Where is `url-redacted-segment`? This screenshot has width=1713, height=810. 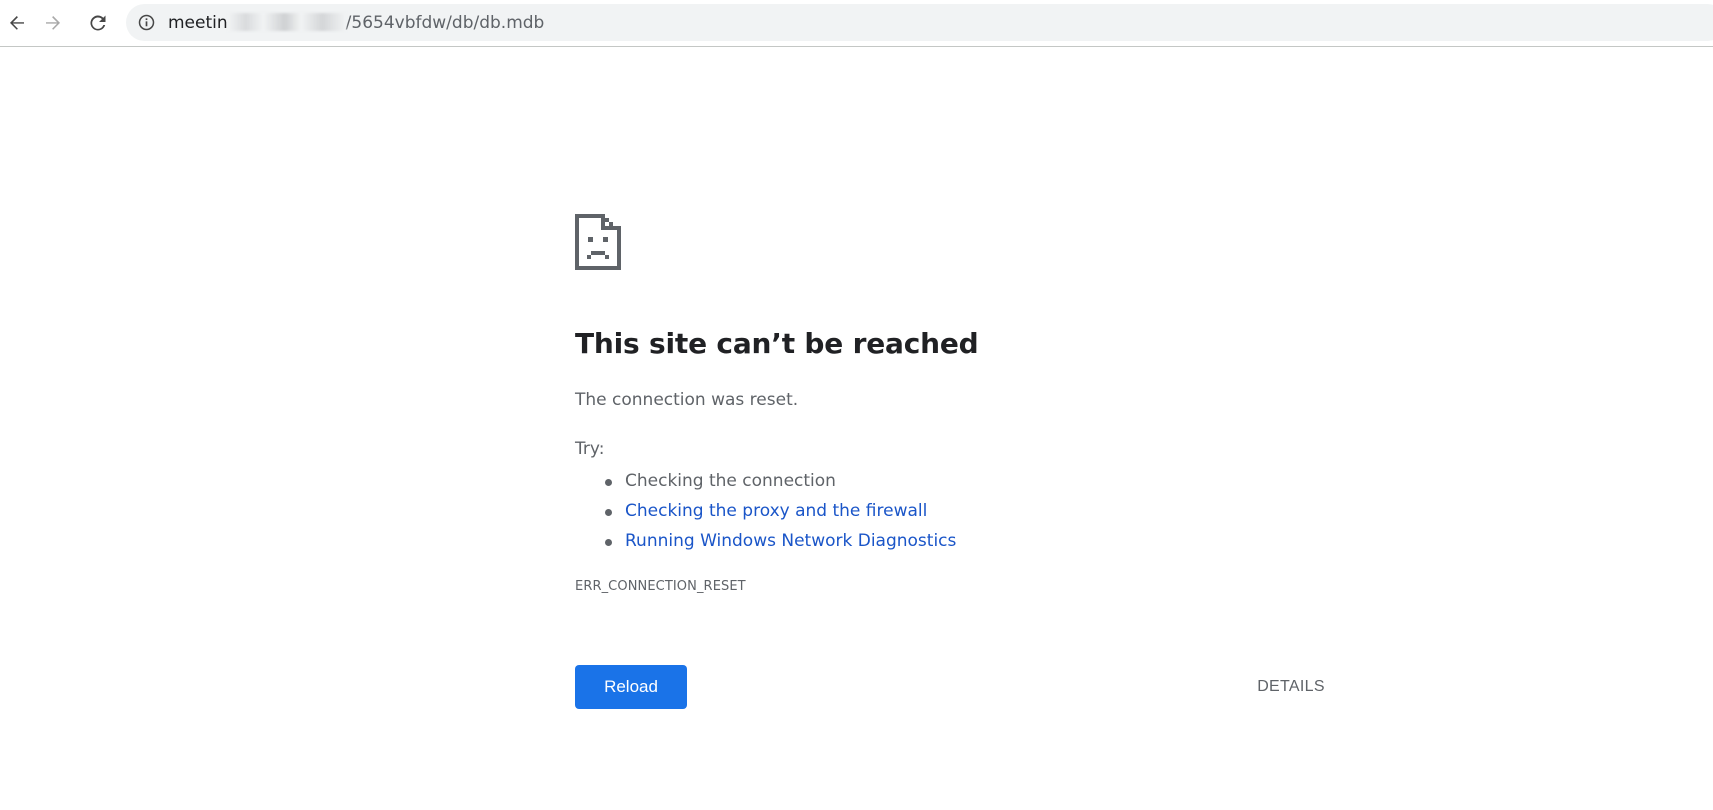
url-redacted-segment is located at coordinates (286, 22).